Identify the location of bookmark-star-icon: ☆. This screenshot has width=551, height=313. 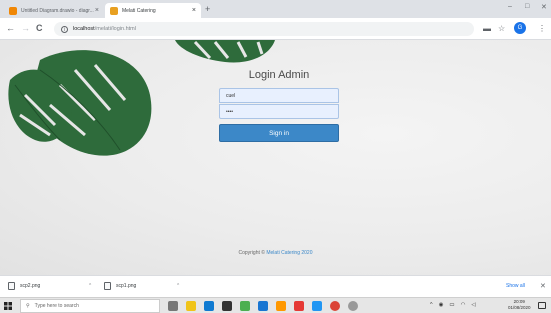
(501, 28).